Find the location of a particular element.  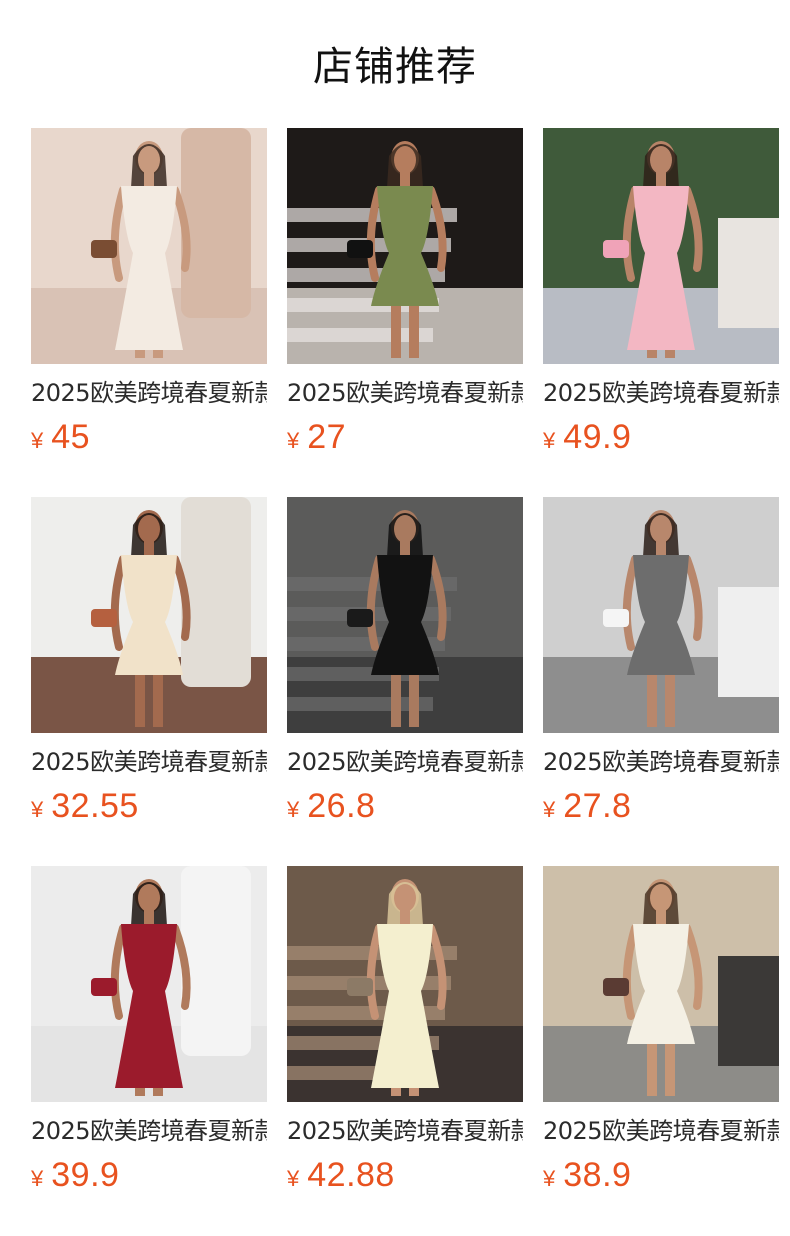

product-card: 2025欧美跨境春夏新款女装 ¥26.8 is located at coordinates (405, 681).